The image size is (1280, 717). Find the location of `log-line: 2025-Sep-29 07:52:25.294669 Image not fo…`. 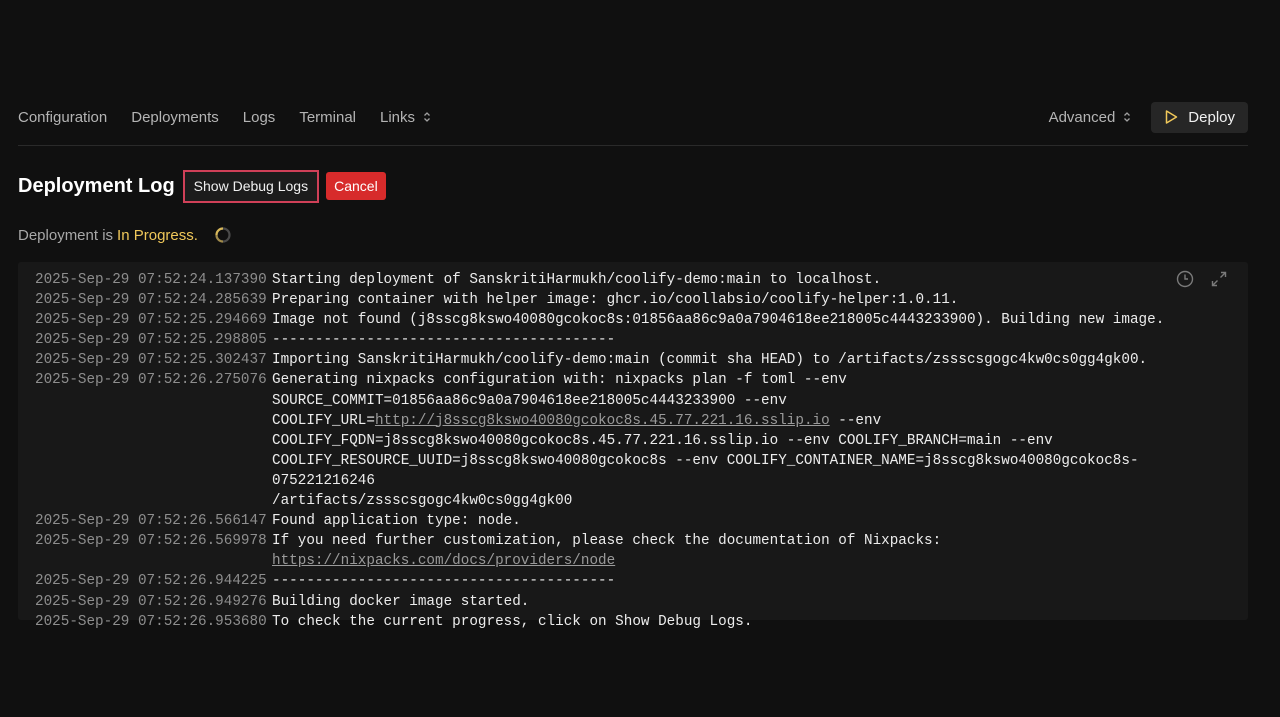

log-line: 2025-Sep-29 07:52:25.294669 Image not fo… is located at coordinates (633, 320).